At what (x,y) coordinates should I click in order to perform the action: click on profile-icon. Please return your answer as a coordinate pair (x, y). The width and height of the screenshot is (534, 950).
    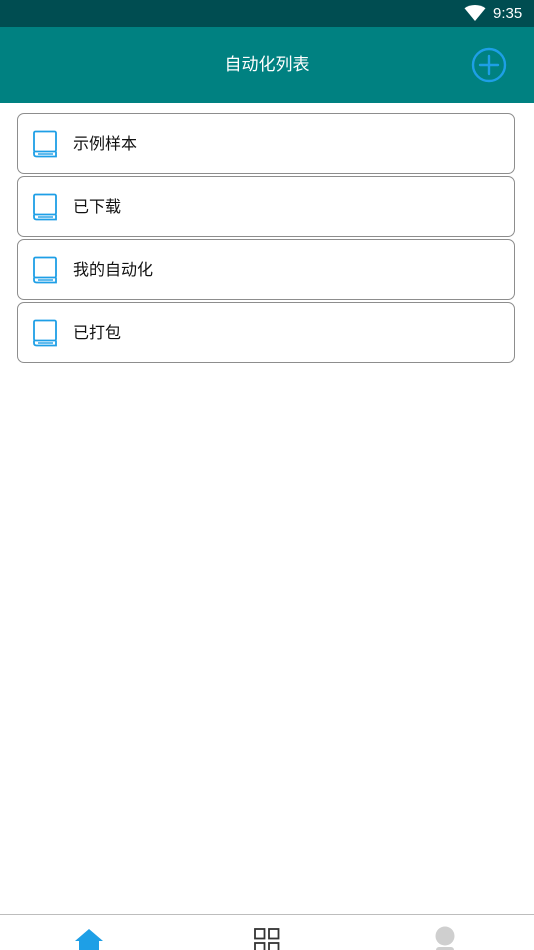
    Looking at the image, I should click on (445, 938).